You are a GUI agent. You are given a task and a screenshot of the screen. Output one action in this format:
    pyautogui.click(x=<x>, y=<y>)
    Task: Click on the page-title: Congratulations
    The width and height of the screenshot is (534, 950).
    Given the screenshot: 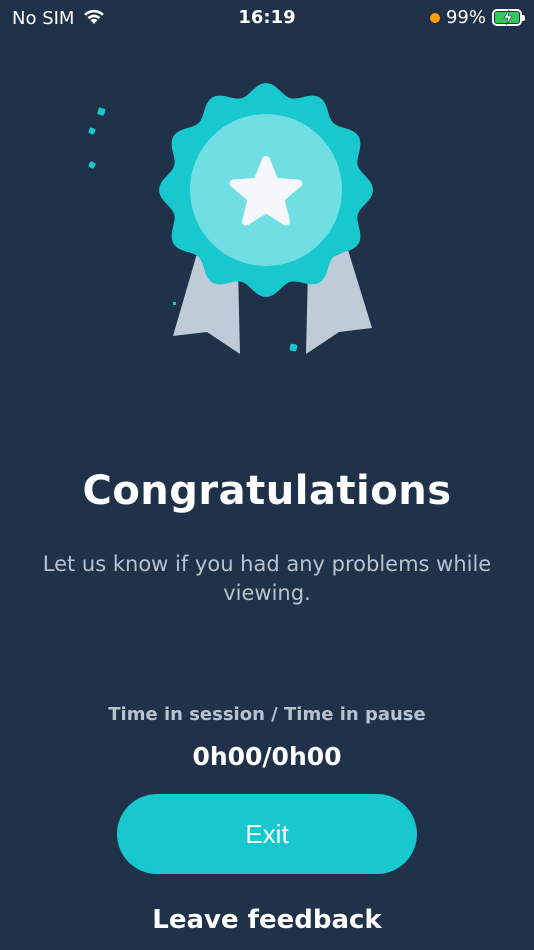 What is the action you would take?
    pyautogui.click(x=267, y=491)
    